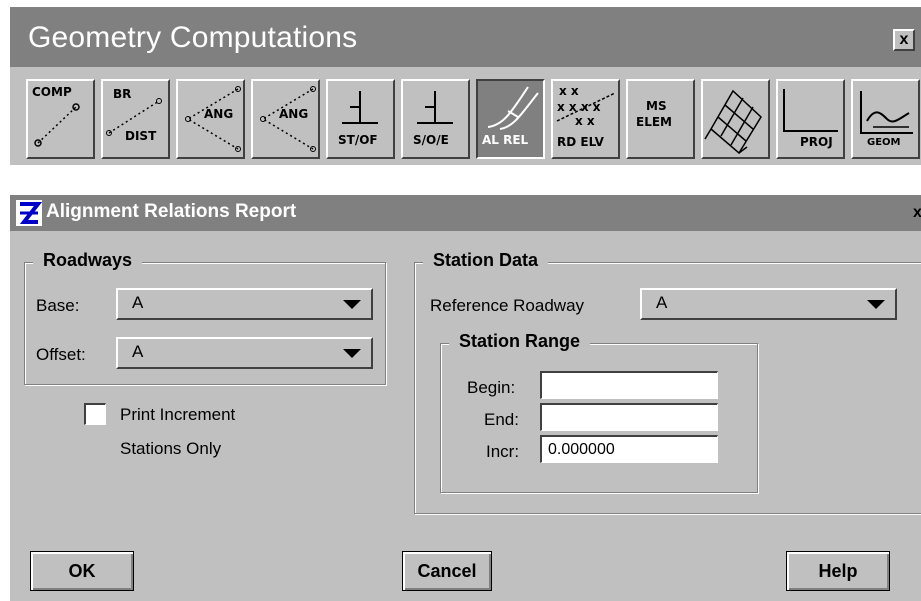 The width and height of the screenshot is (921, 601). I want to click on tool-geom-label: GEOM, so click(884, 142).